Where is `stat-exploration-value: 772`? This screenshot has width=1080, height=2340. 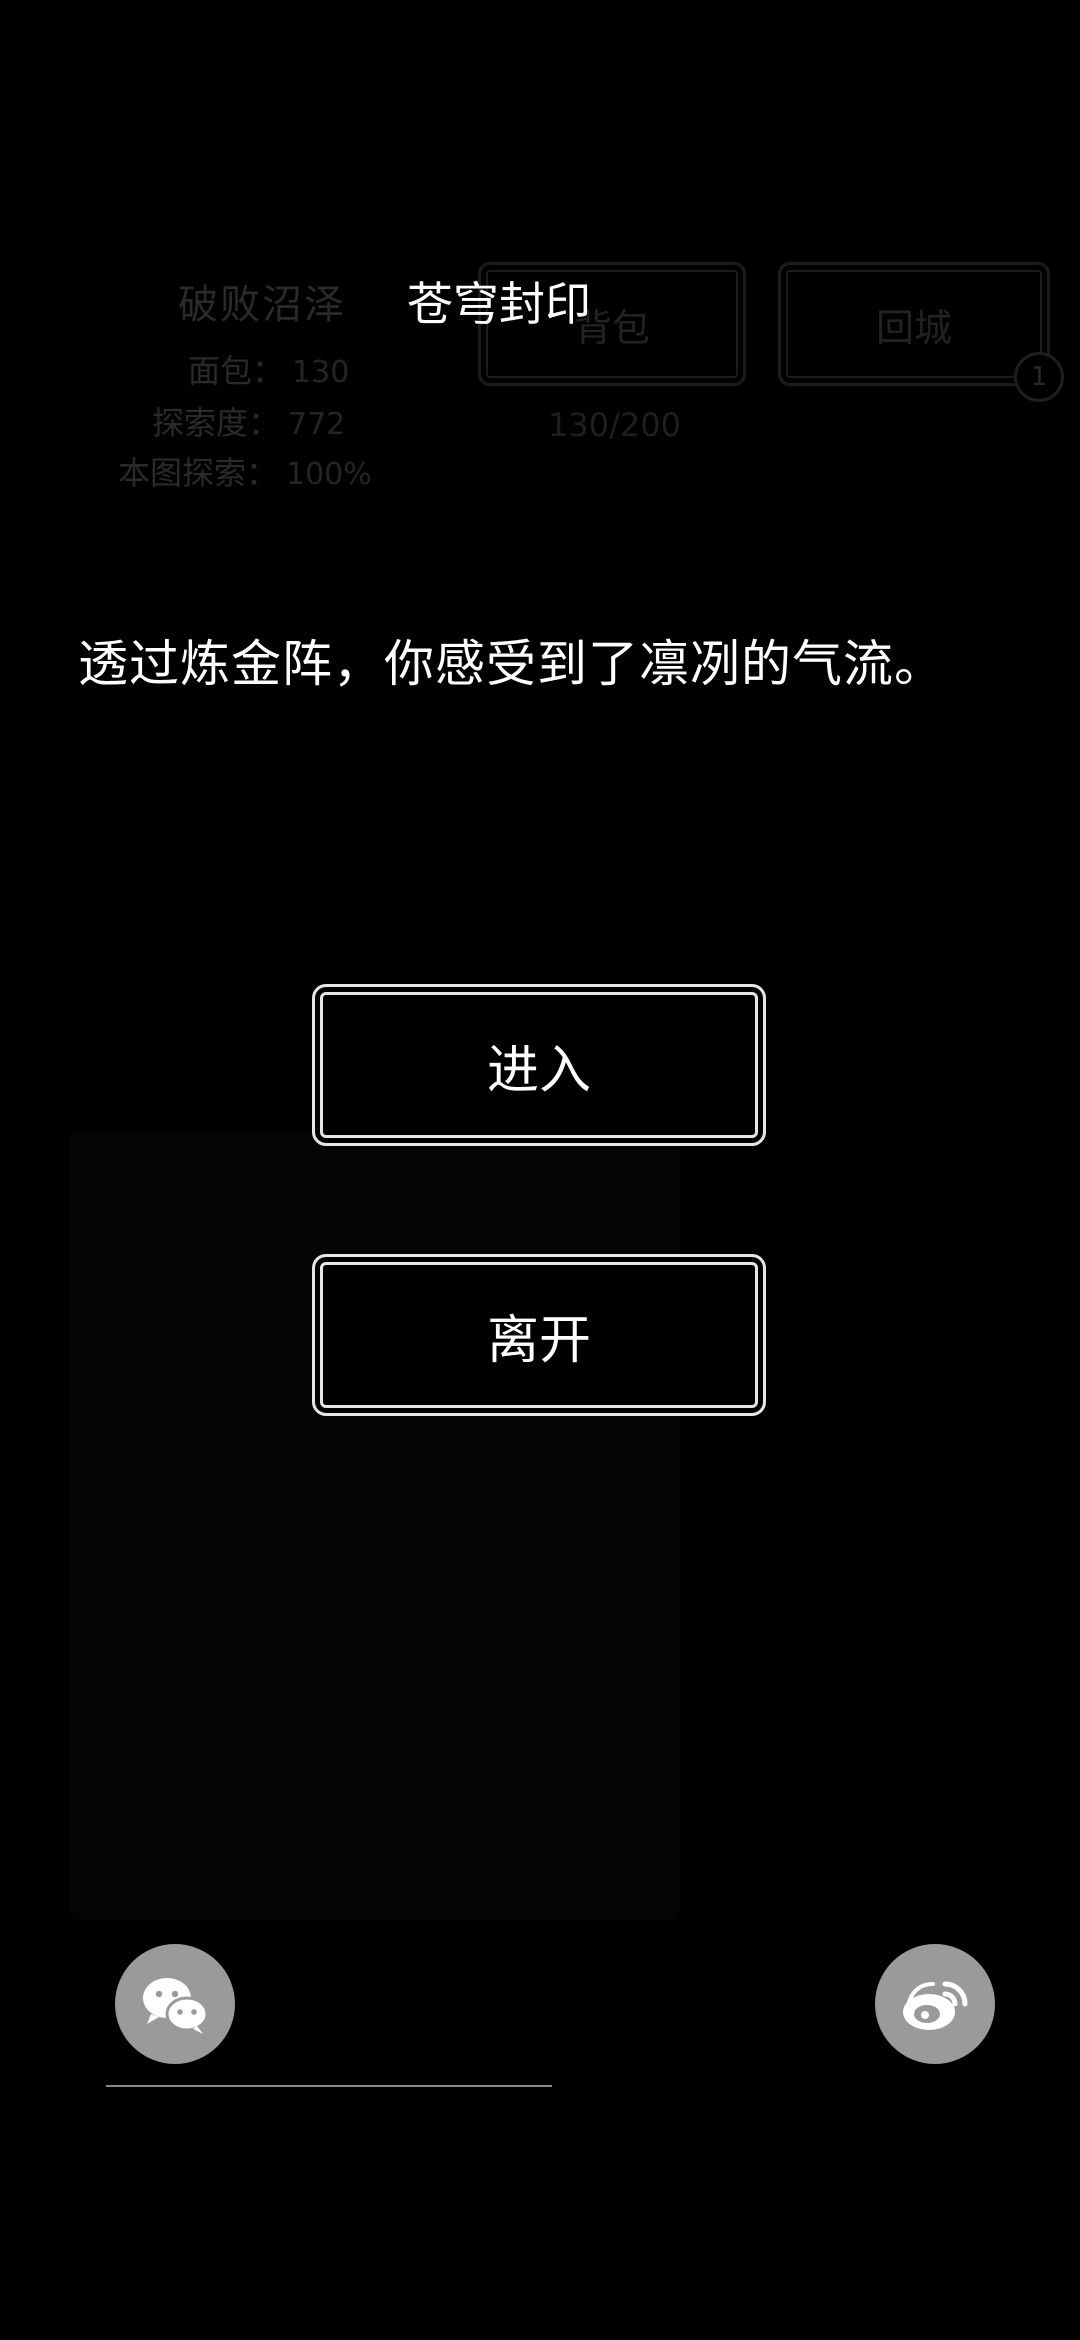 stat-exploration-value: 772 is located at coordinates (317, 424).